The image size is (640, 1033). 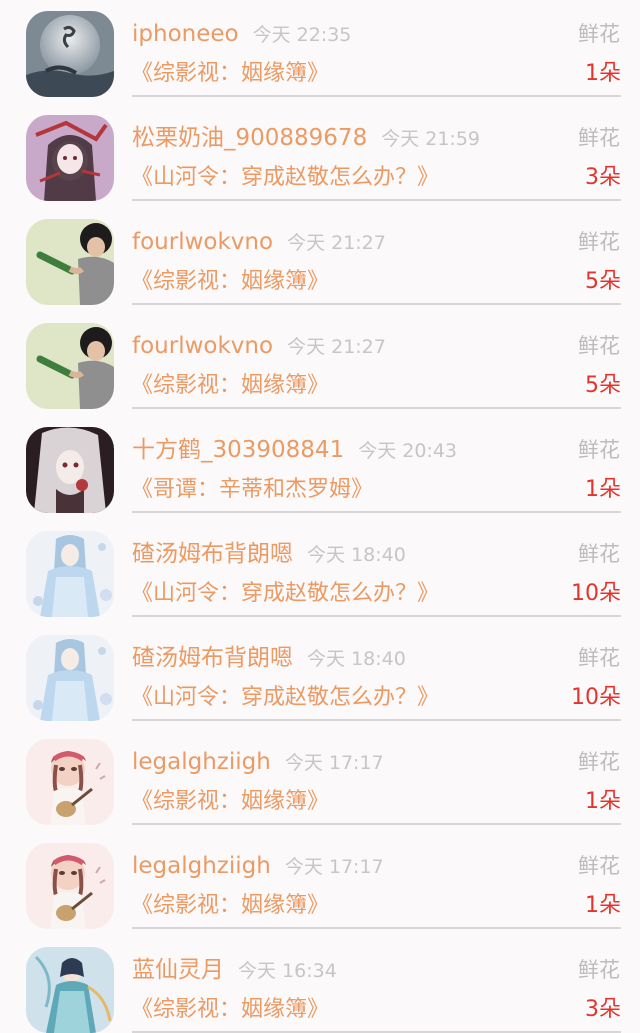 What do you see at coordinates (70, 54) in the screenshot?
I see `avatar-moon-icon` at bounding box center [70, 54].